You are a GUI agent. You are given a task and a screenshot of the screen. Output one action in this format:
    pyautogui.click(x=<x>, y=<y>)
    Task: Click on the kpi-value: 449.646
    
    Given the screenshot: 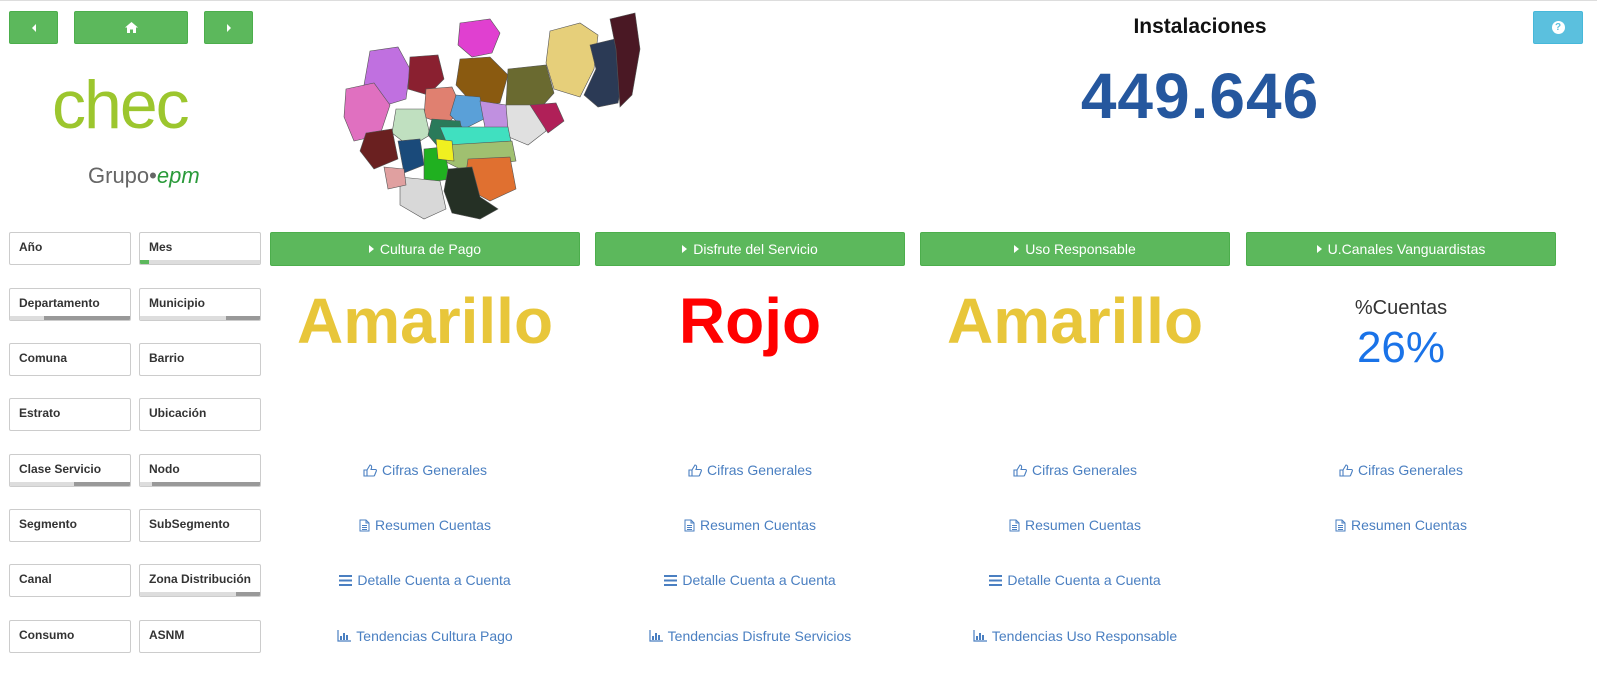 What is the action you would take?
    pyautogui.click(x=1200, y=96)
    